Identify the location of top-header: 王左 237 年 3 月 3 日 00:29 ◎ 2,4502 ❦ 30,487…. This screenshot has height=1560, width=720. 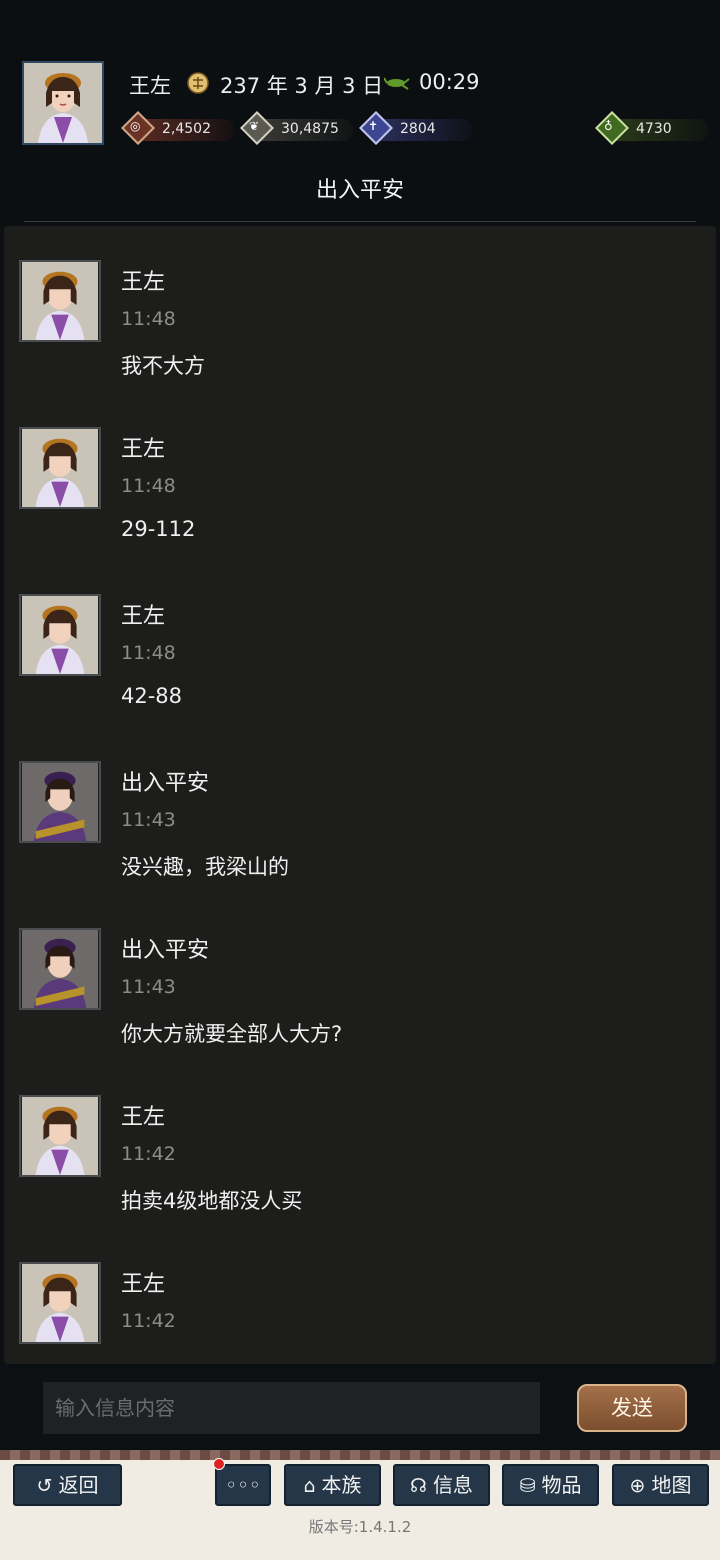
(360, 112).